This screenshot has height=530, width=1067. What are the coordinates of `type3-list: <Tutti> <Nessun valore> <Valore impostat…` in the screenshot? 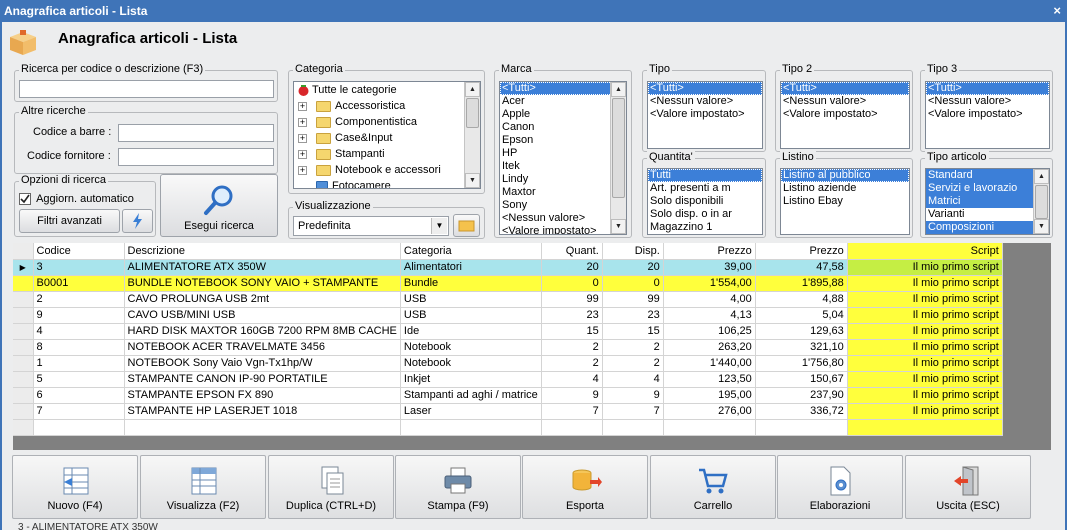 It's located at (987, 115).